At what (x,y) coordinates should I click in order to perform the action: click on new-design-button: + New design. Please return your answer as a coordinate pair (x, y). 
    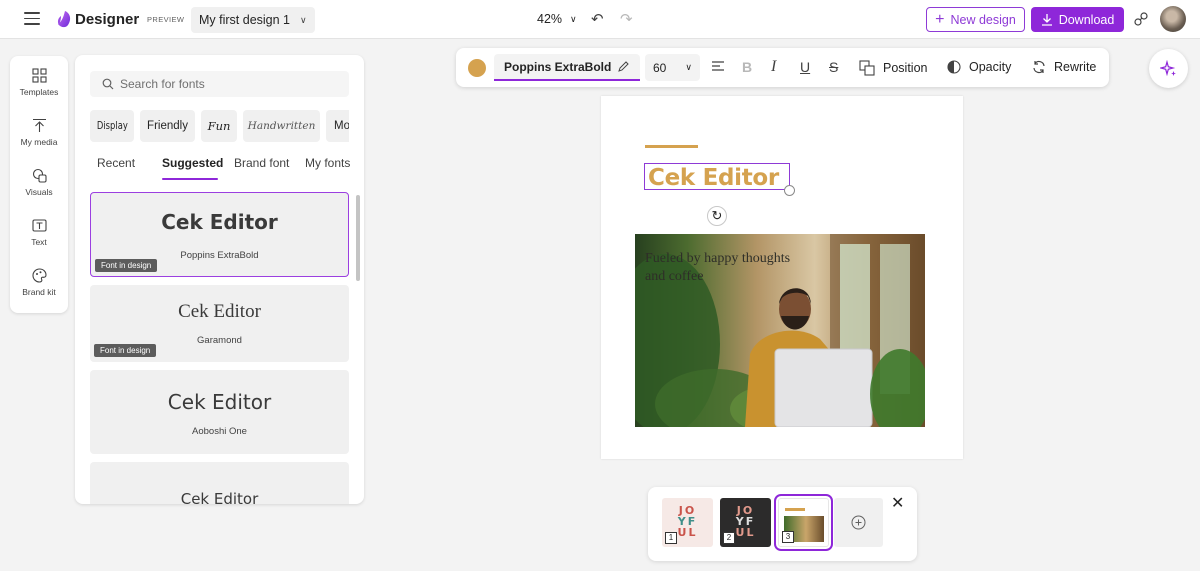
    Looking at the image, I should click on (975, 19).